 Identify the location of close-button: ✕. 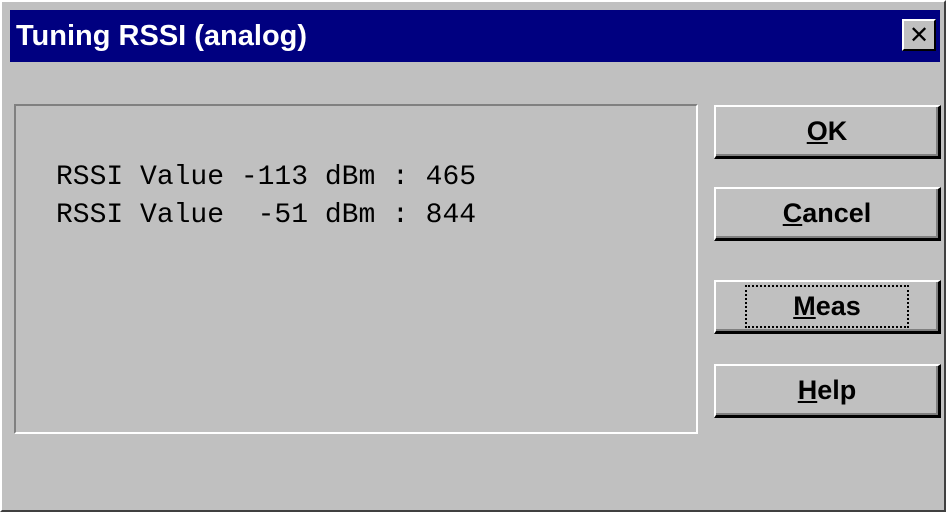
(919, 35).